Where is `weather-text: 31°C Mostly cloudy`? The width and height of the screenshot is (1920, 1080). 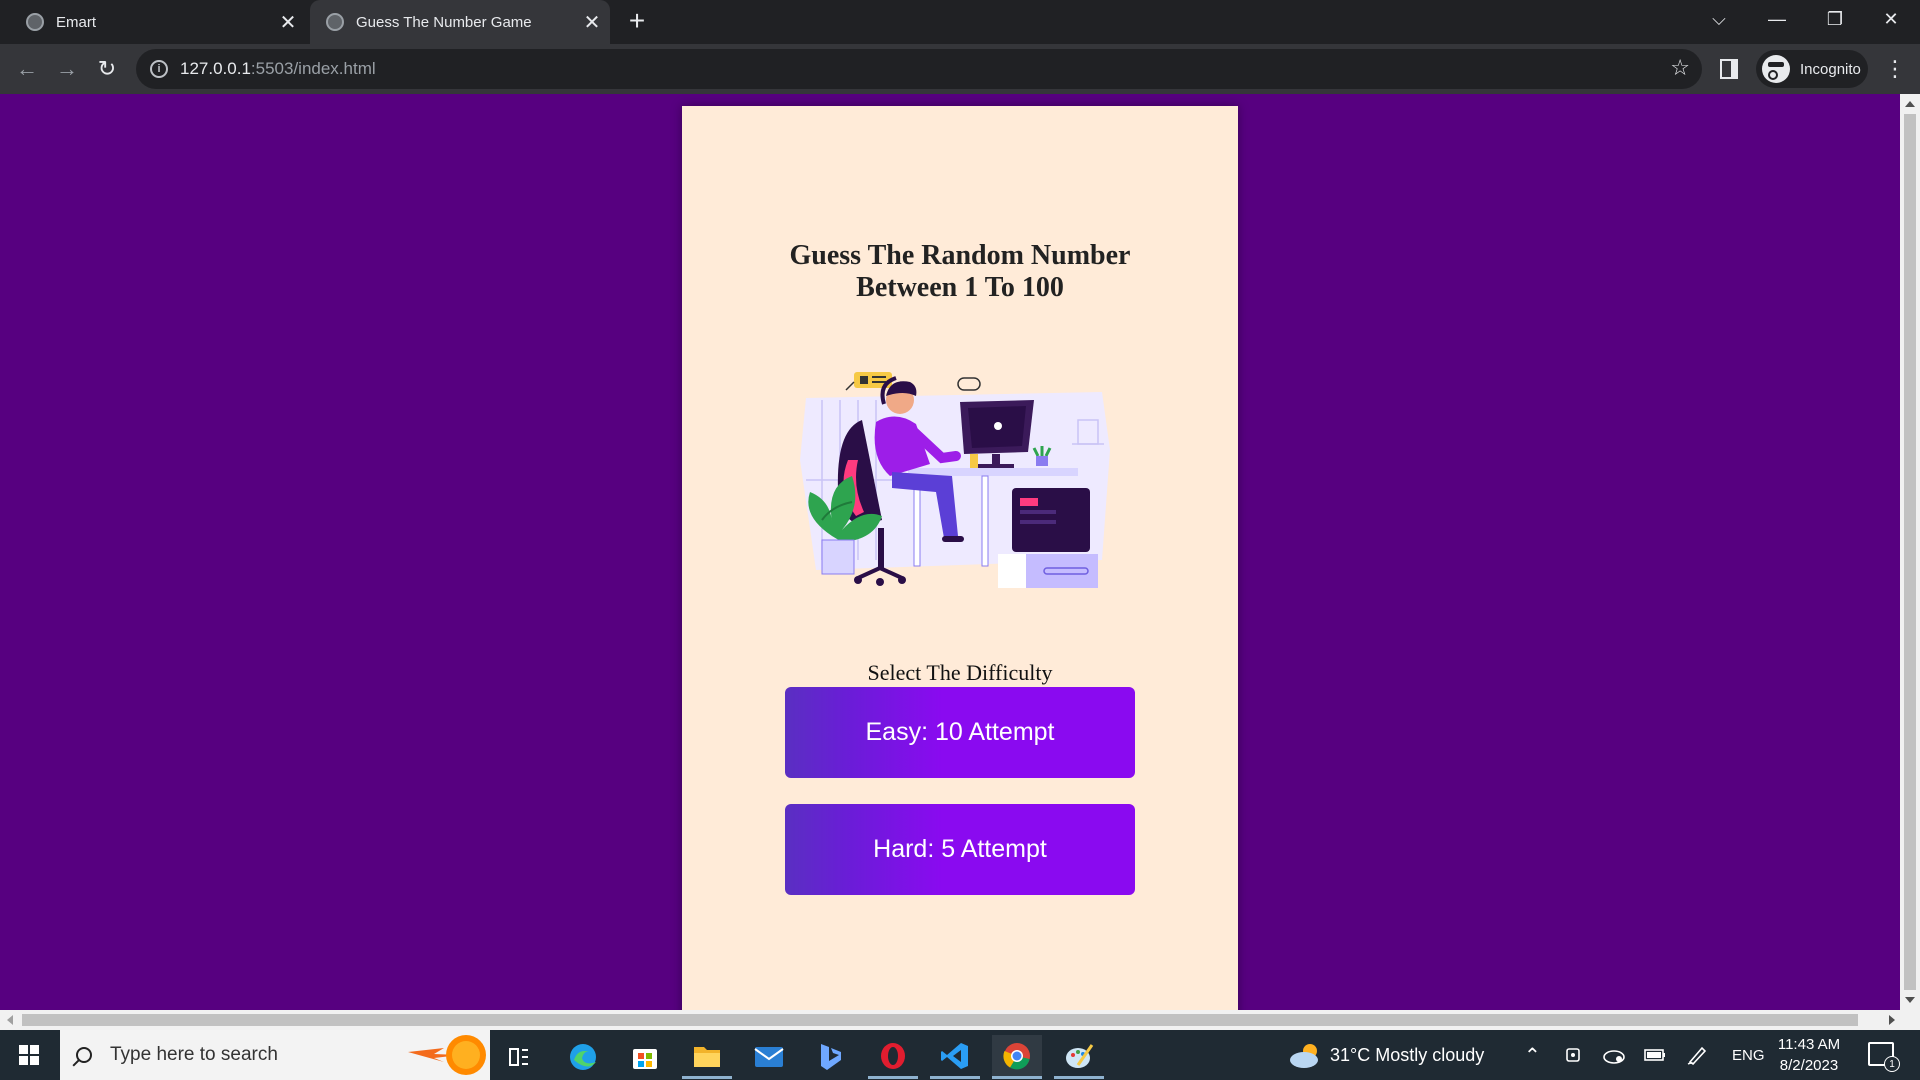 weather-text: 31°C Mostly cloudy is located at coordinates (1407, 1054).